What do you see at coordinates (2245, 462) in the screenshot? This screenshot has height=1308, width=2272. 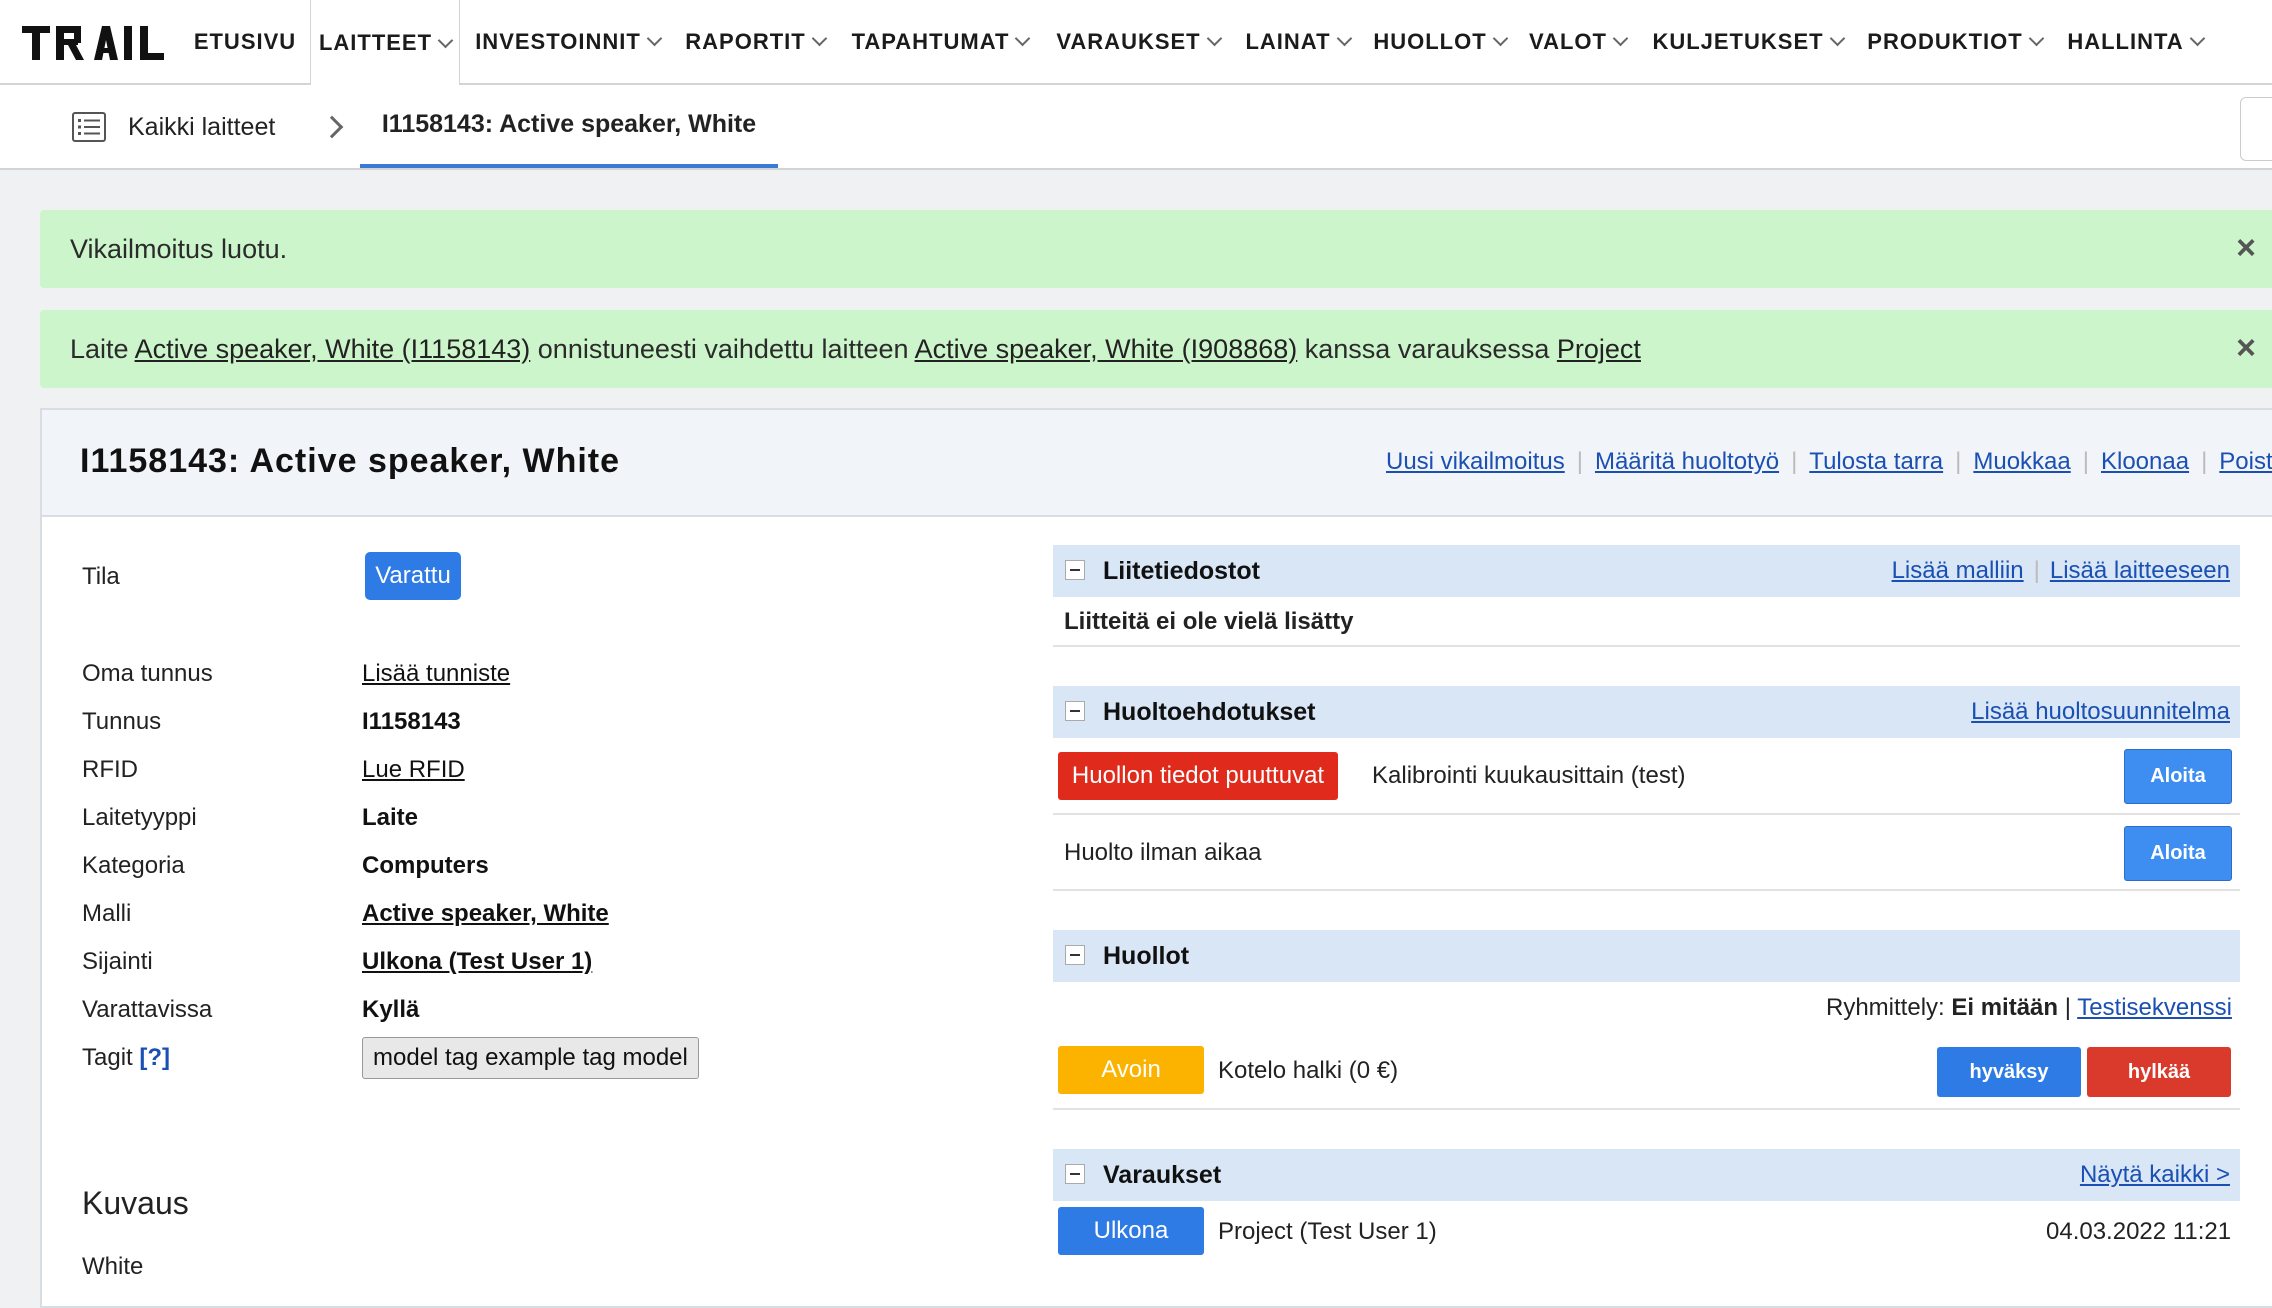 I see `delete-link: Poista` at bounding box center [2245, 462].